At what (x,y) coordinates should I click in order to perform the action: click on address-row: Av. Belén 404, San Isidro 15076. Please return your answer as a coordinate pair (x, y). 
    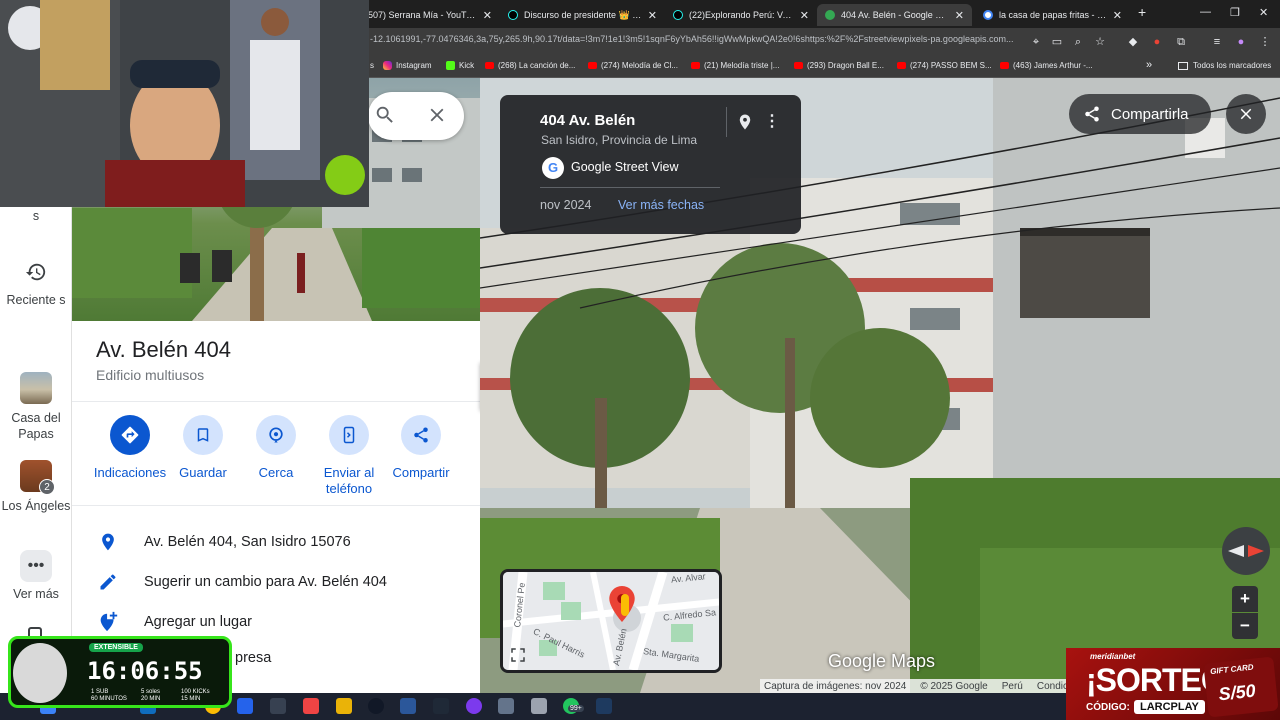
    Looking at the image, I should click on (223, 542).